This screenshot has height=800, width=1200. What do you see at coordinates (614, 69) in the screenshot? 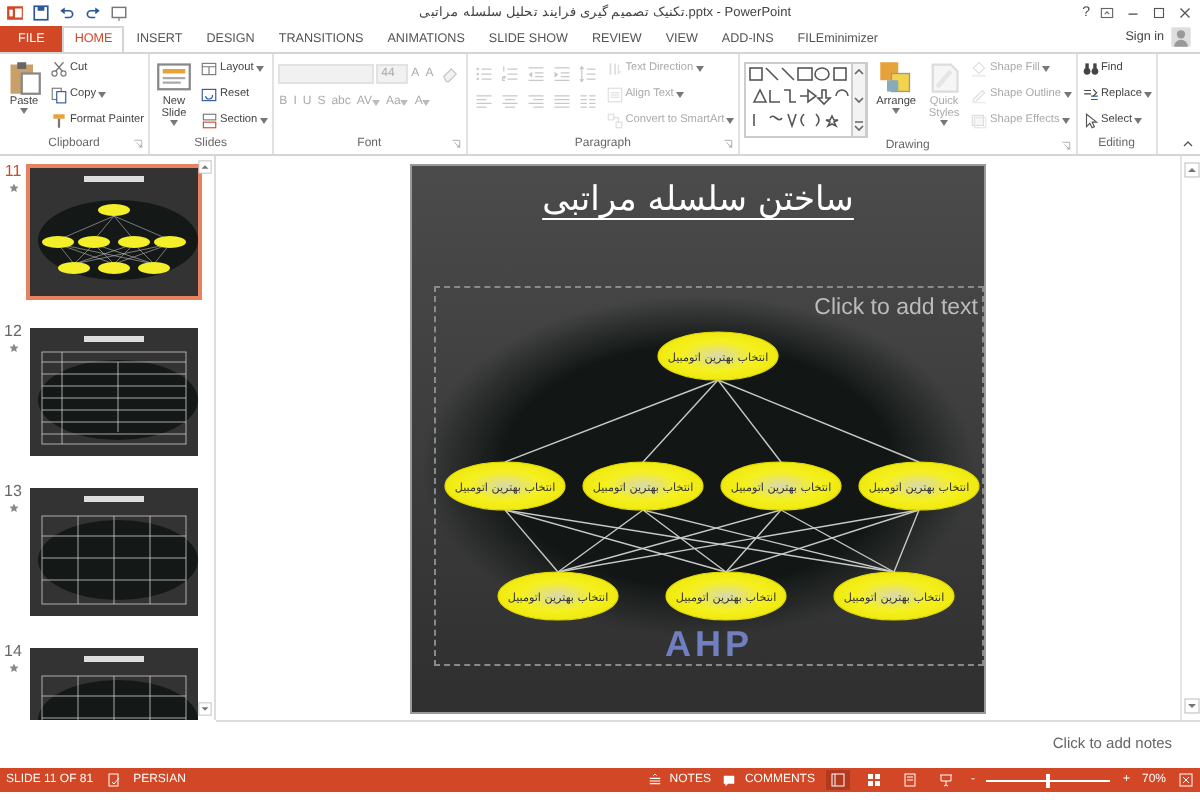
I see `text-direction-icon` at bounding box center [614, 69].